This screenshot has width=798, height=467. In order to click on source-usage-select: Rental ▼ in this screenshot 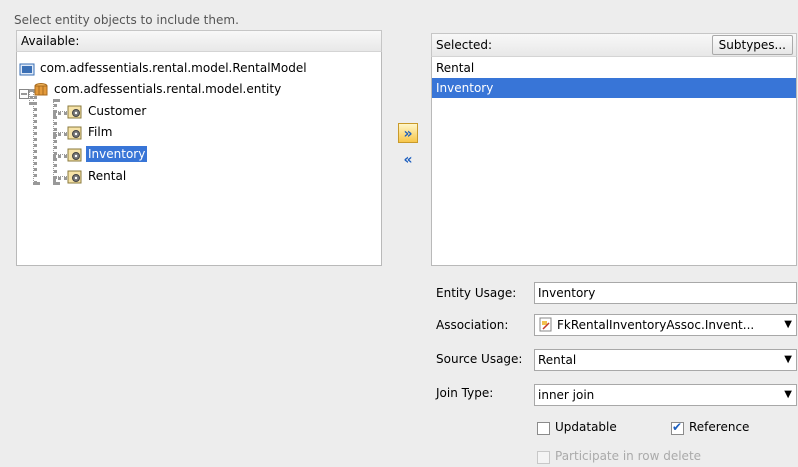, I will do `click(665, 360)`.